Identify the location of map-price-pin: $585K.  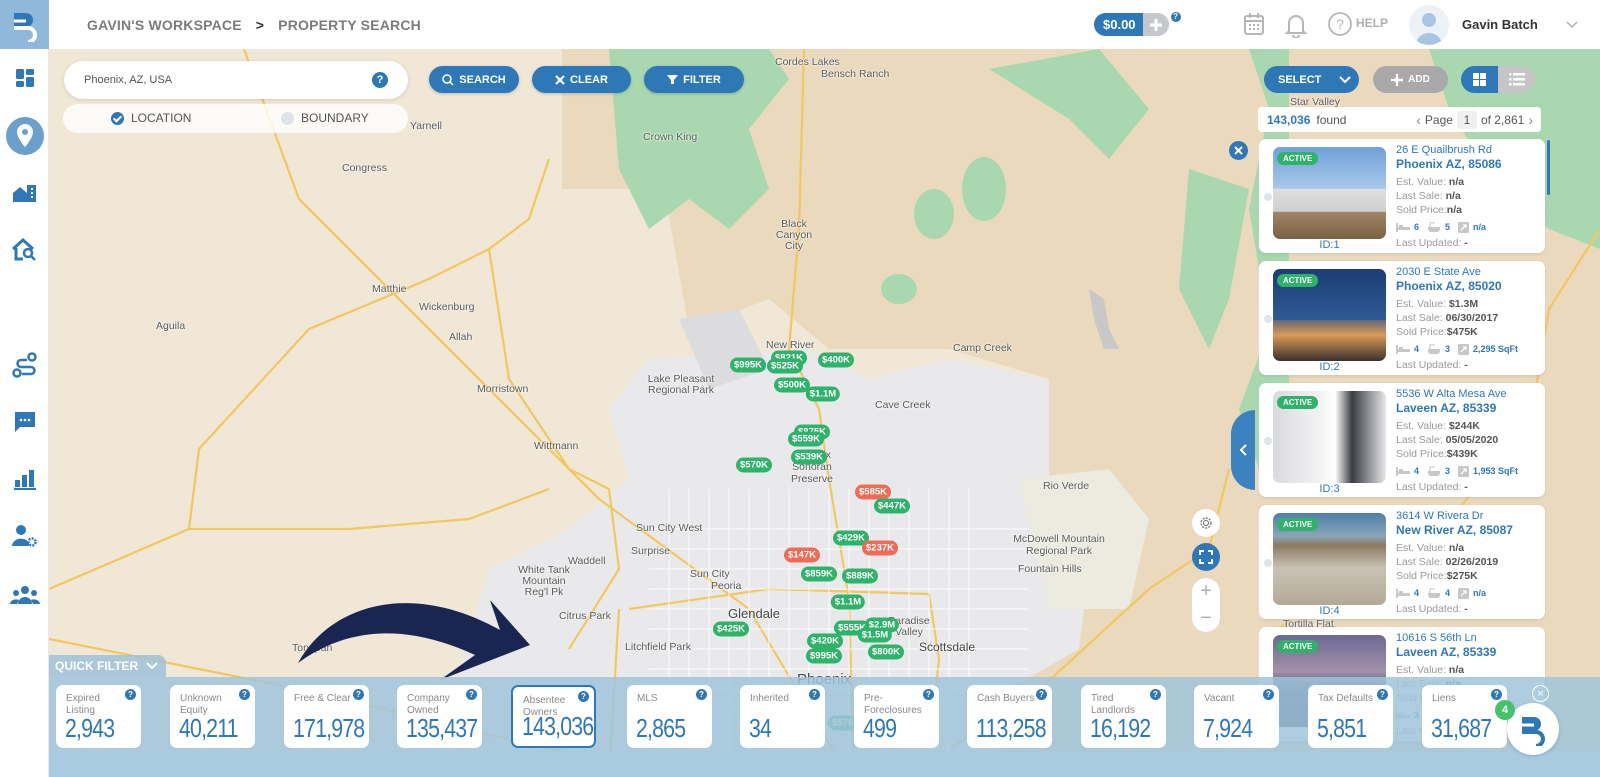
(873, 492).